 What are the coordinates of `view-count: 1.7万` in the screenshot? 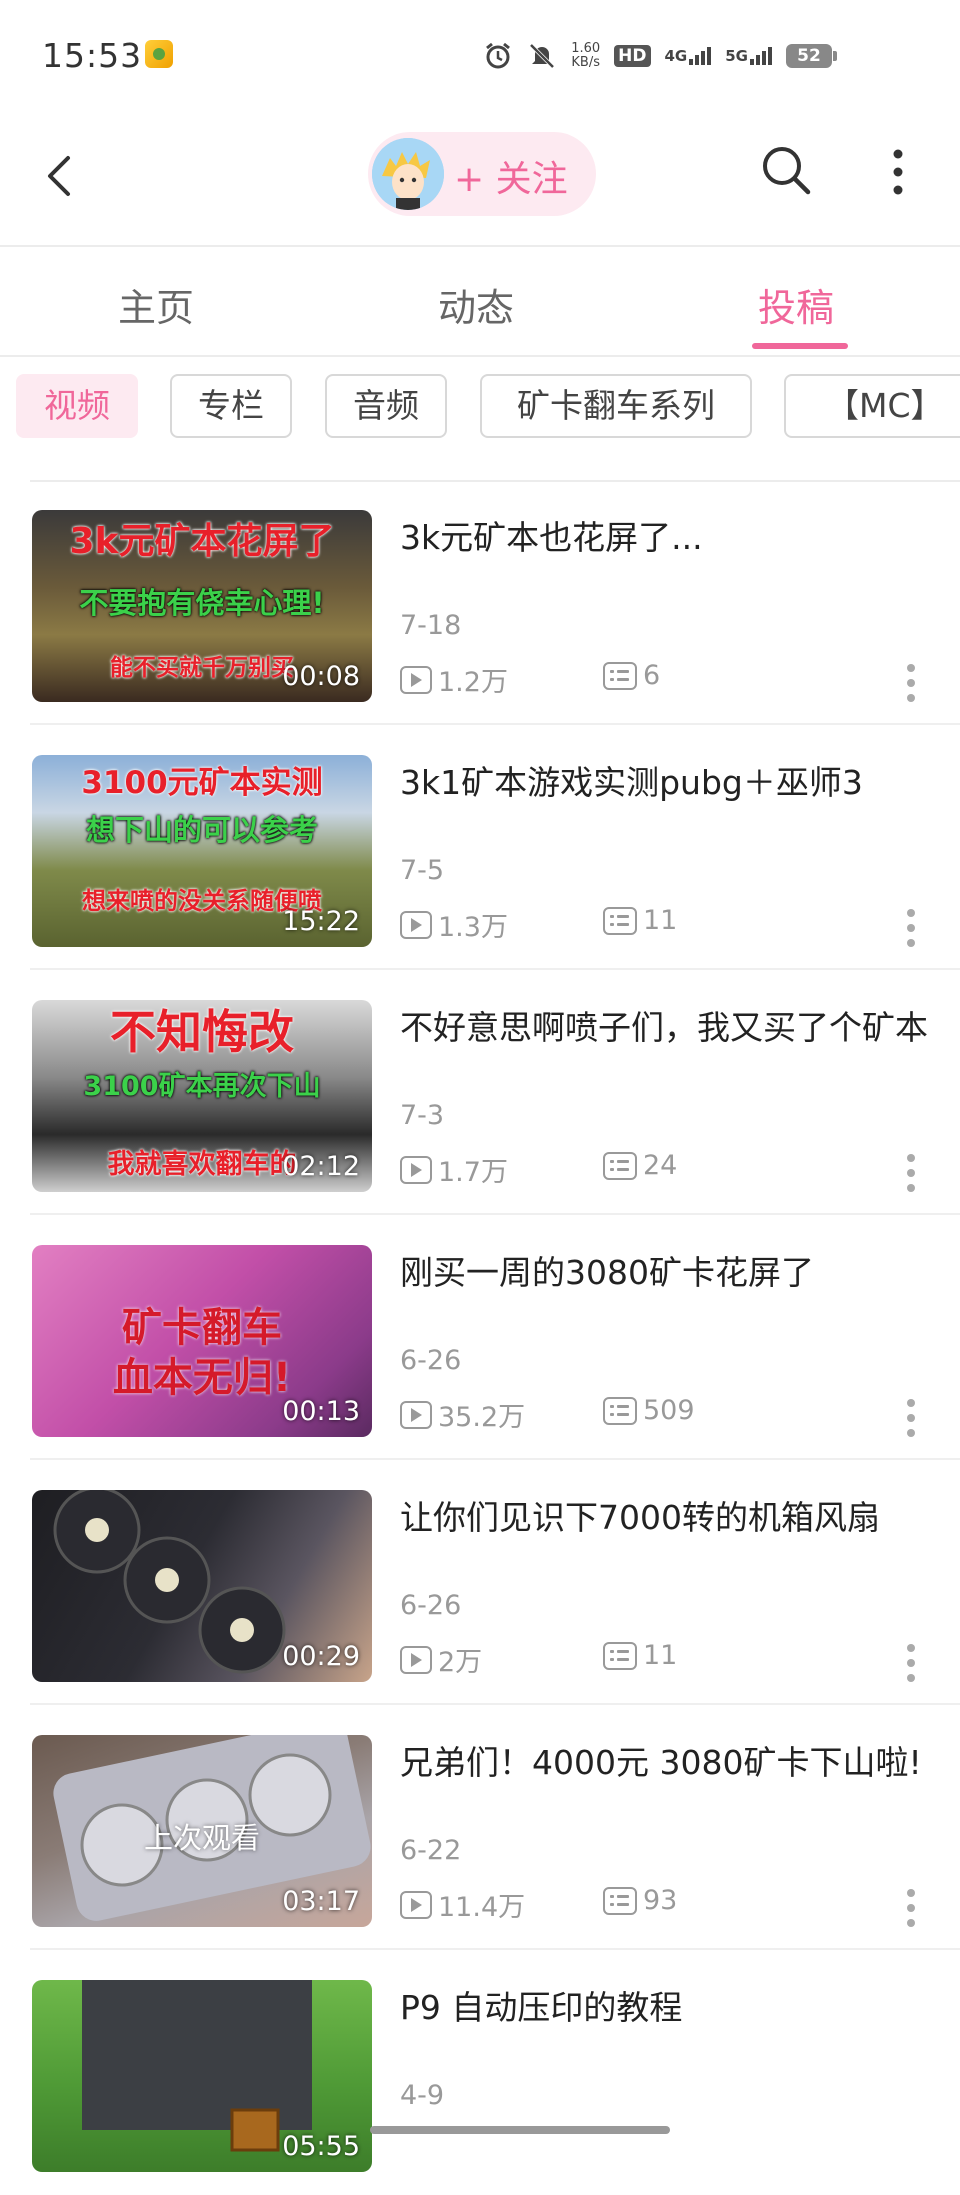 It's located at (454, 1169).